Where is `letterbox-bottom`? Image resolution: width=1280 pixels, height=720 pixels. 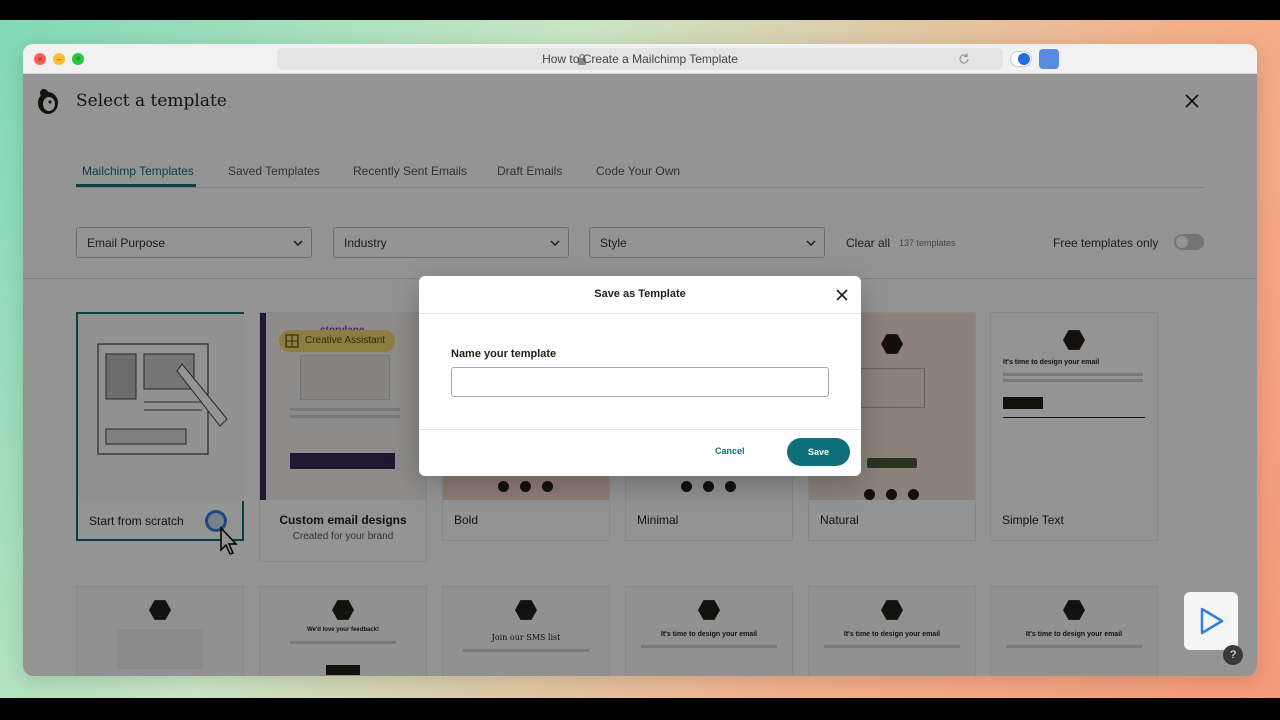 letterbox-bottom is located at coordinates (640, 709).